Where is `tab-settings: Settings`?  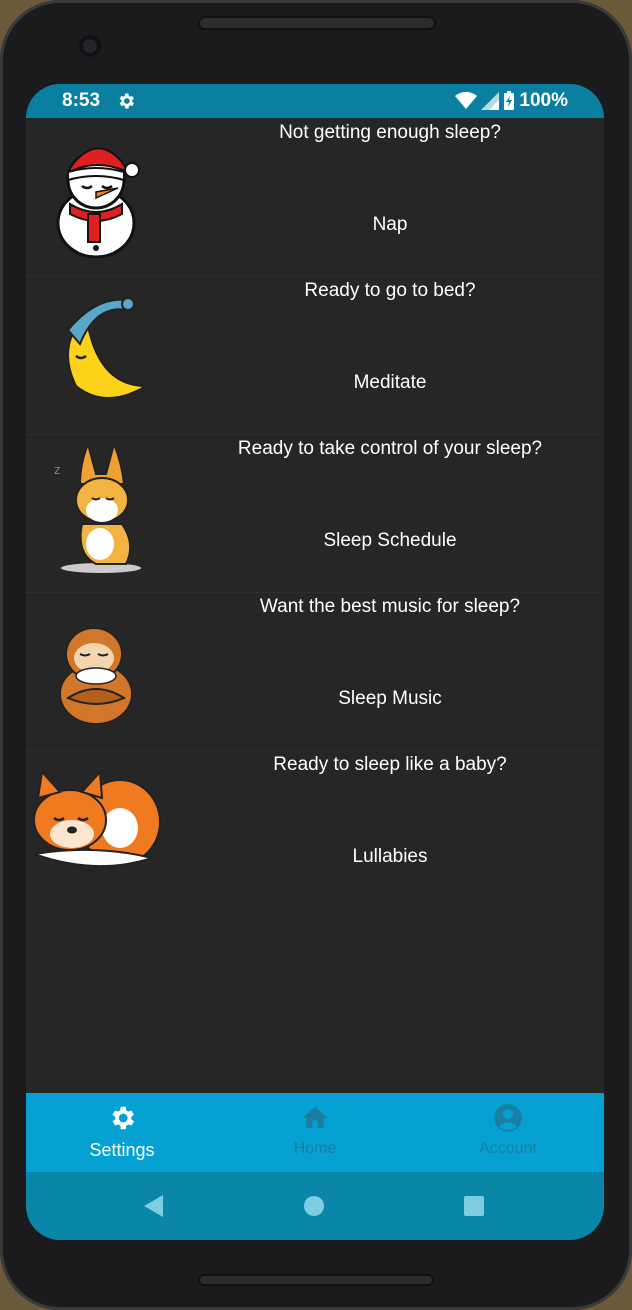 tab-settings: Settings is located at coordinates (122, 1132).